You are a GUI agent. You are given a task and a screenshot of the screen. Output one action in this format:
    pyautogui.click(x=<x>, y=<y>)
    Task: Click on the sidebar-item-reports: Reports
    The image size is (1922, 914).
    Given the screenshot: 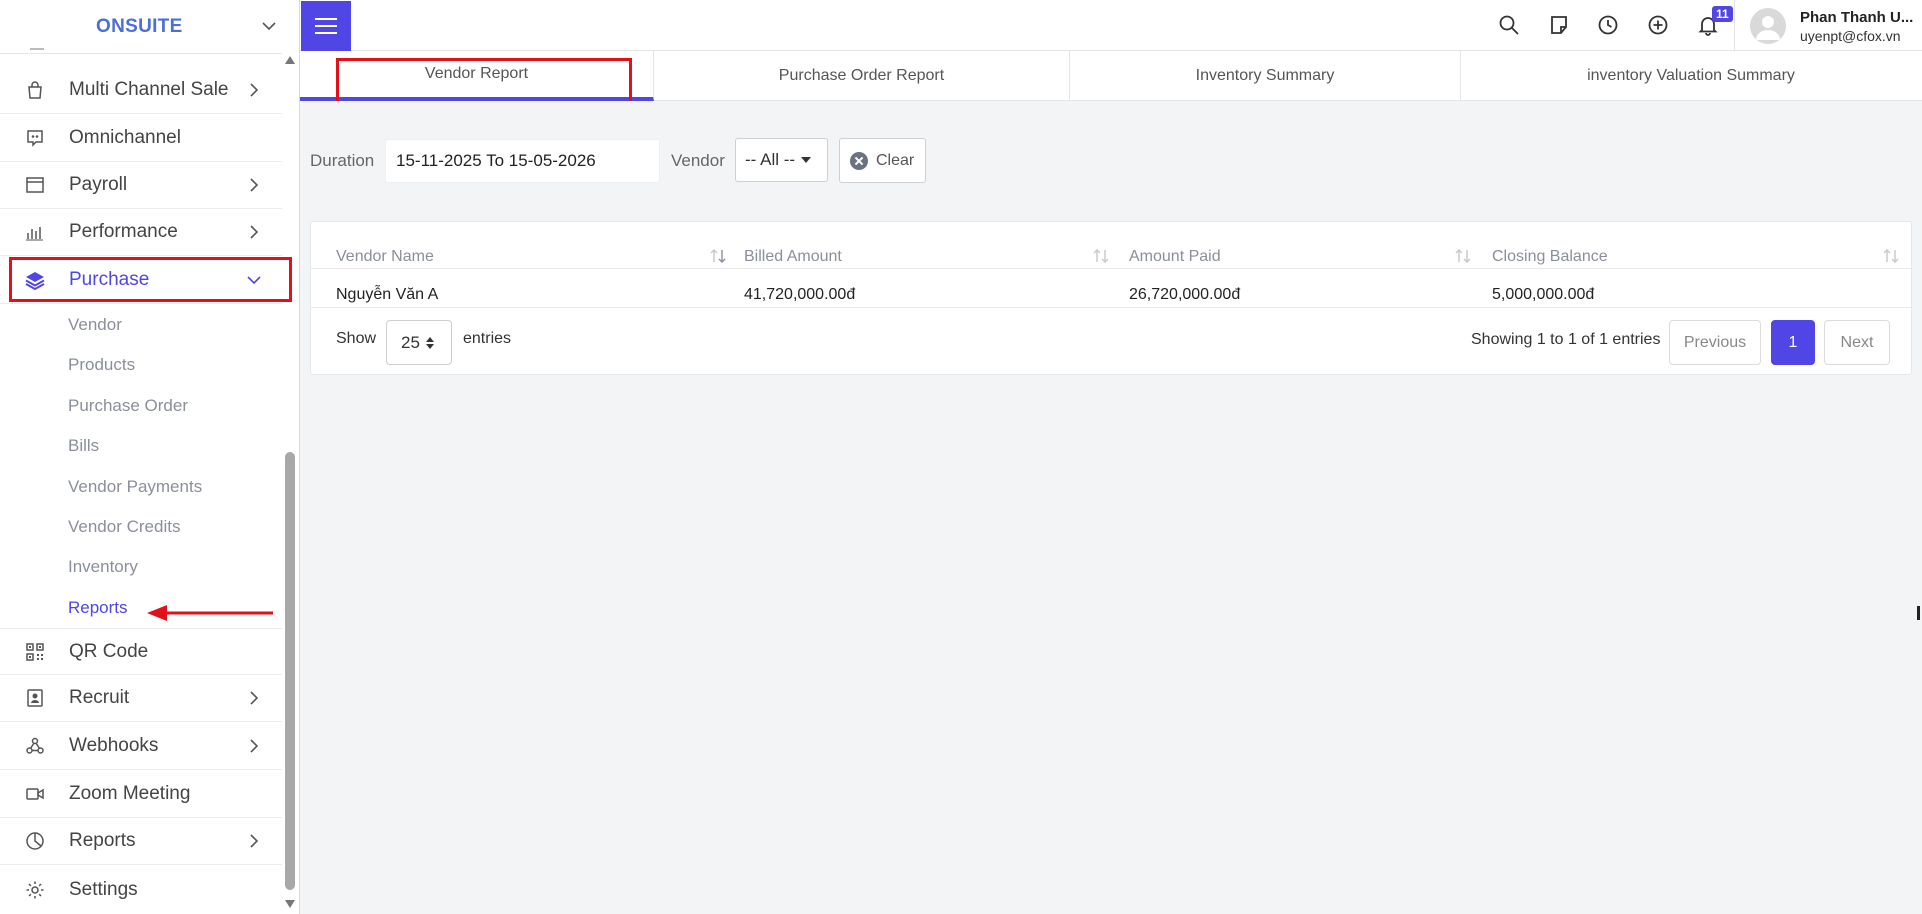 What is the action you would take?
    pyautogui.click(x=141, y=841)
    